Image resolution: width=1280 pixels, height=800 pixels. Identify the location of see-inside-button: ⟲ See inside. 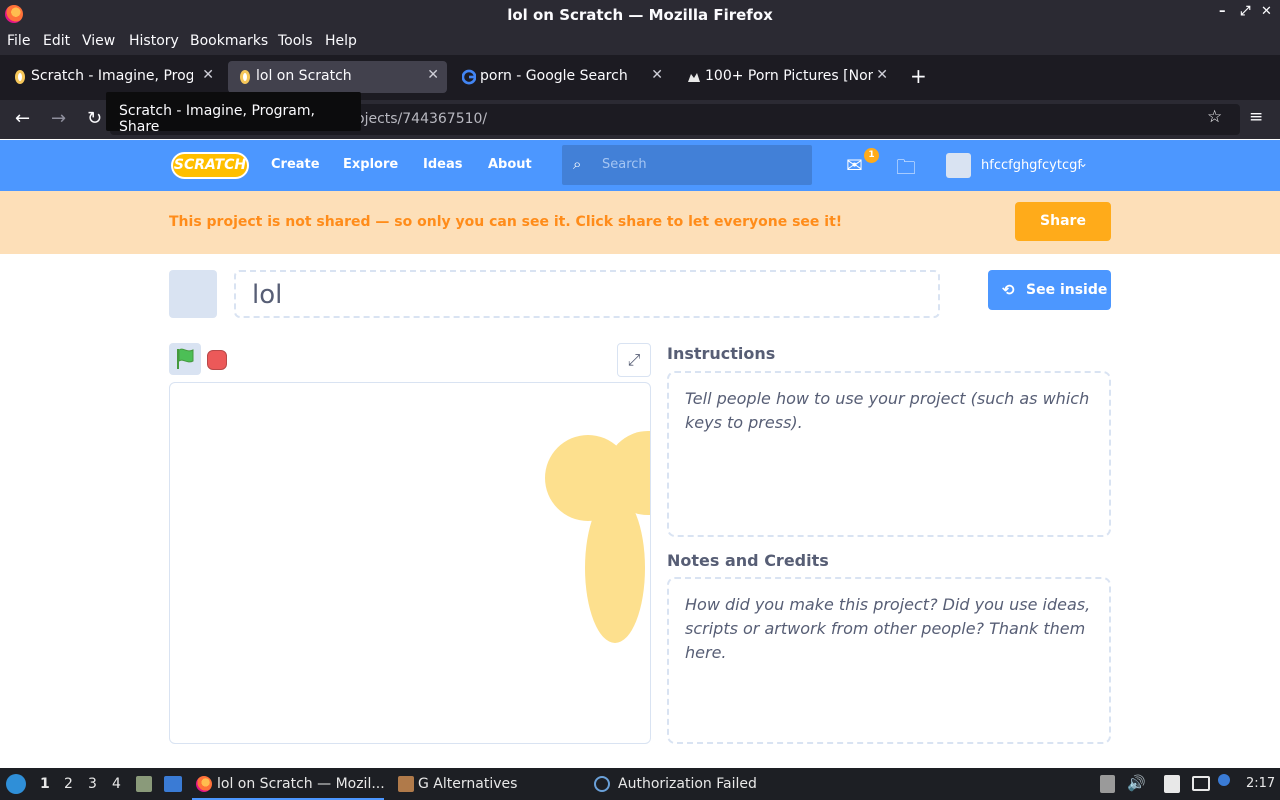
(1049, 290).